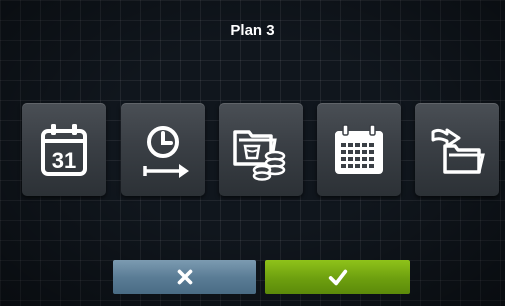  I want to click on wash-cost-button, so click(261, 149).